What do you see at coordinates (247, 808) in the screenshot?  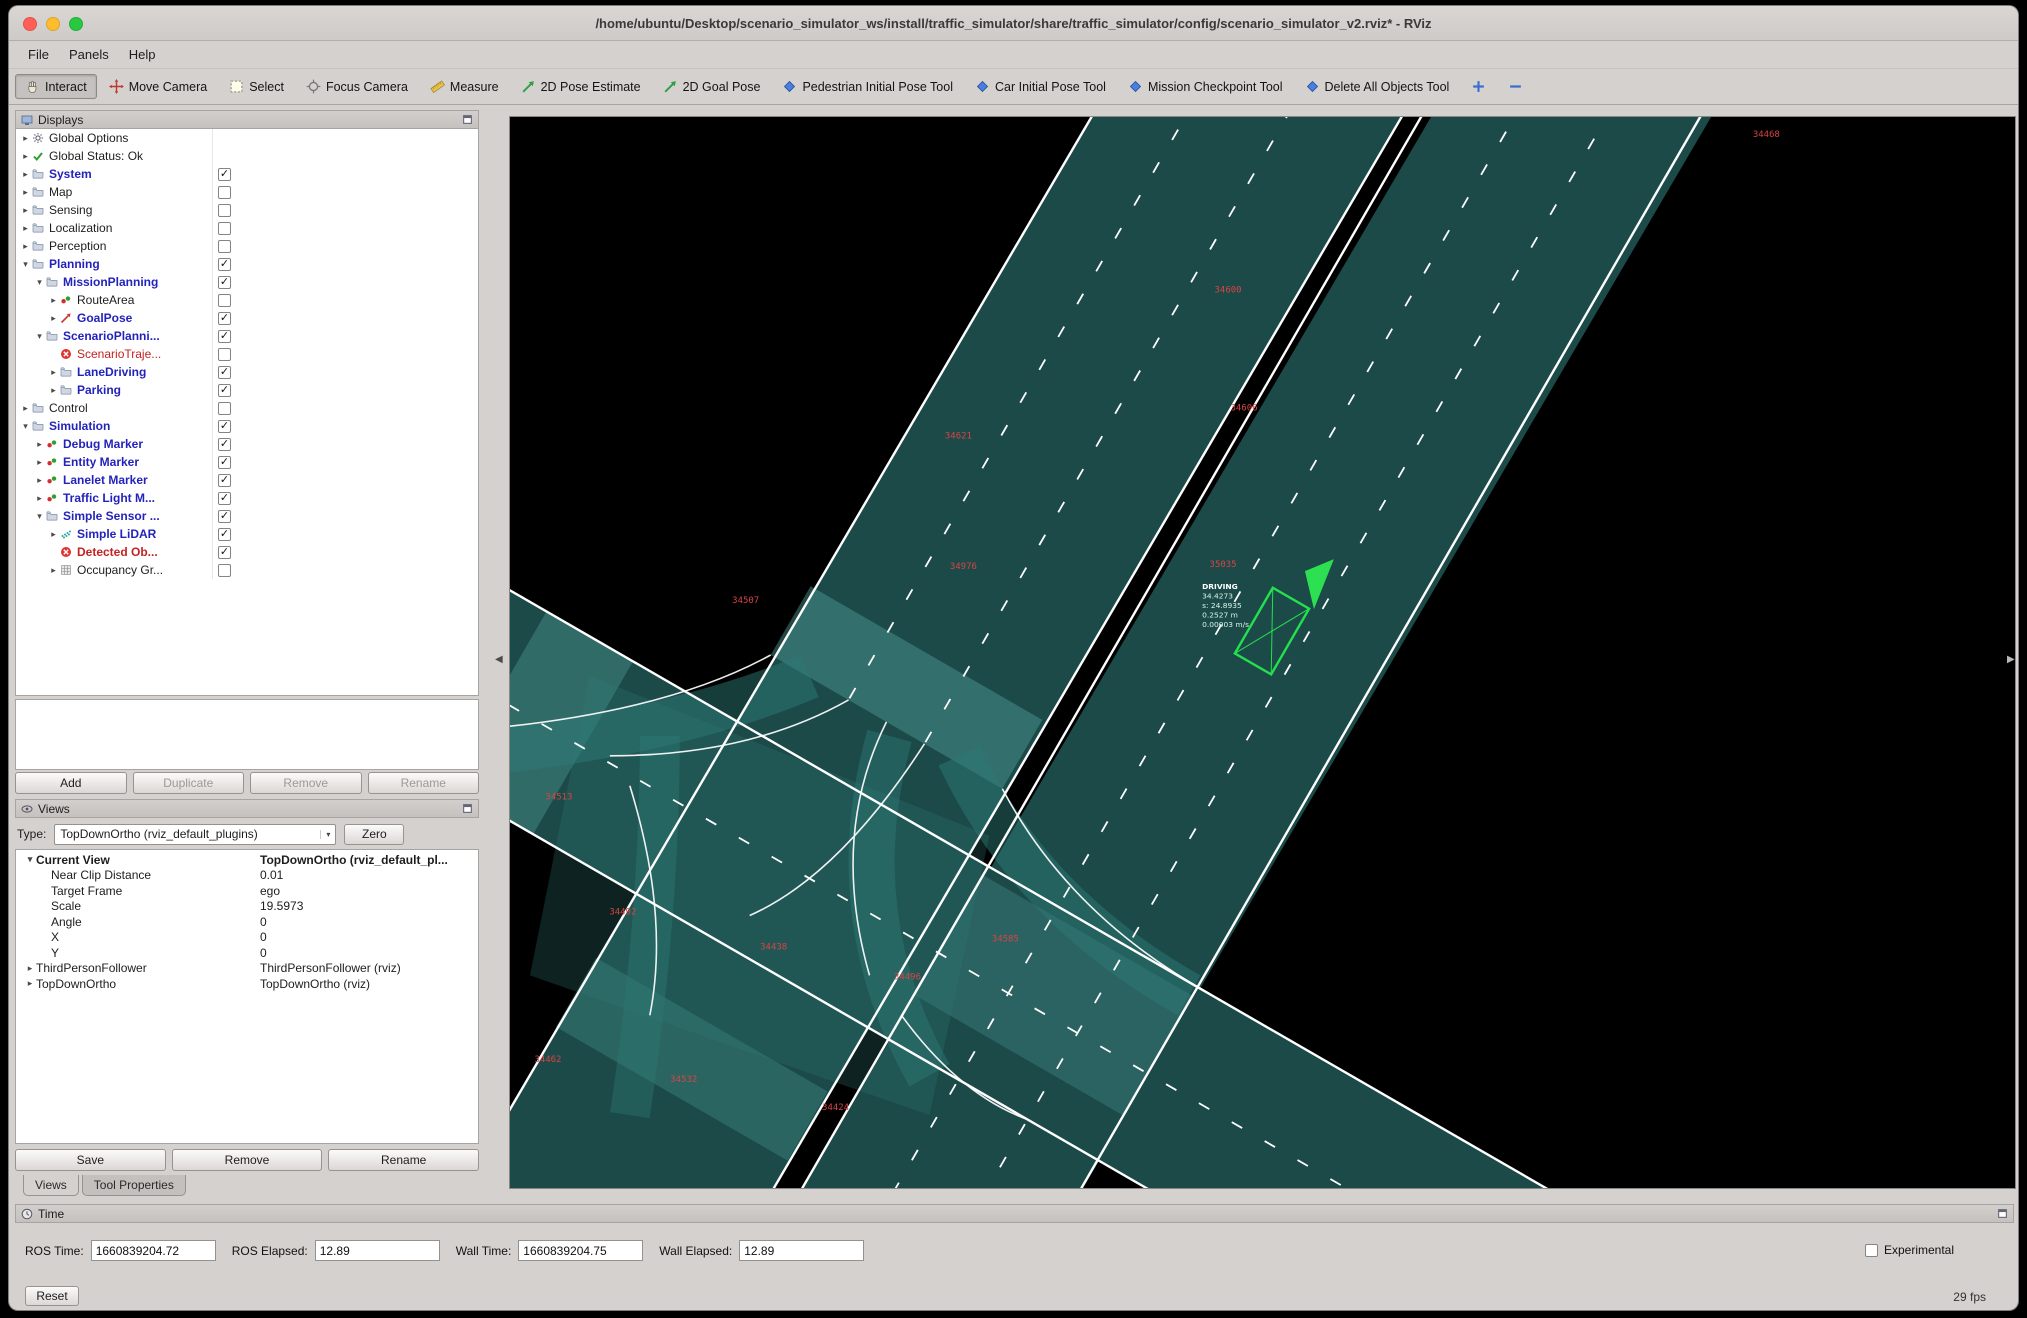 I see `views-panel-header: Views` at bounding box center [247, 808].